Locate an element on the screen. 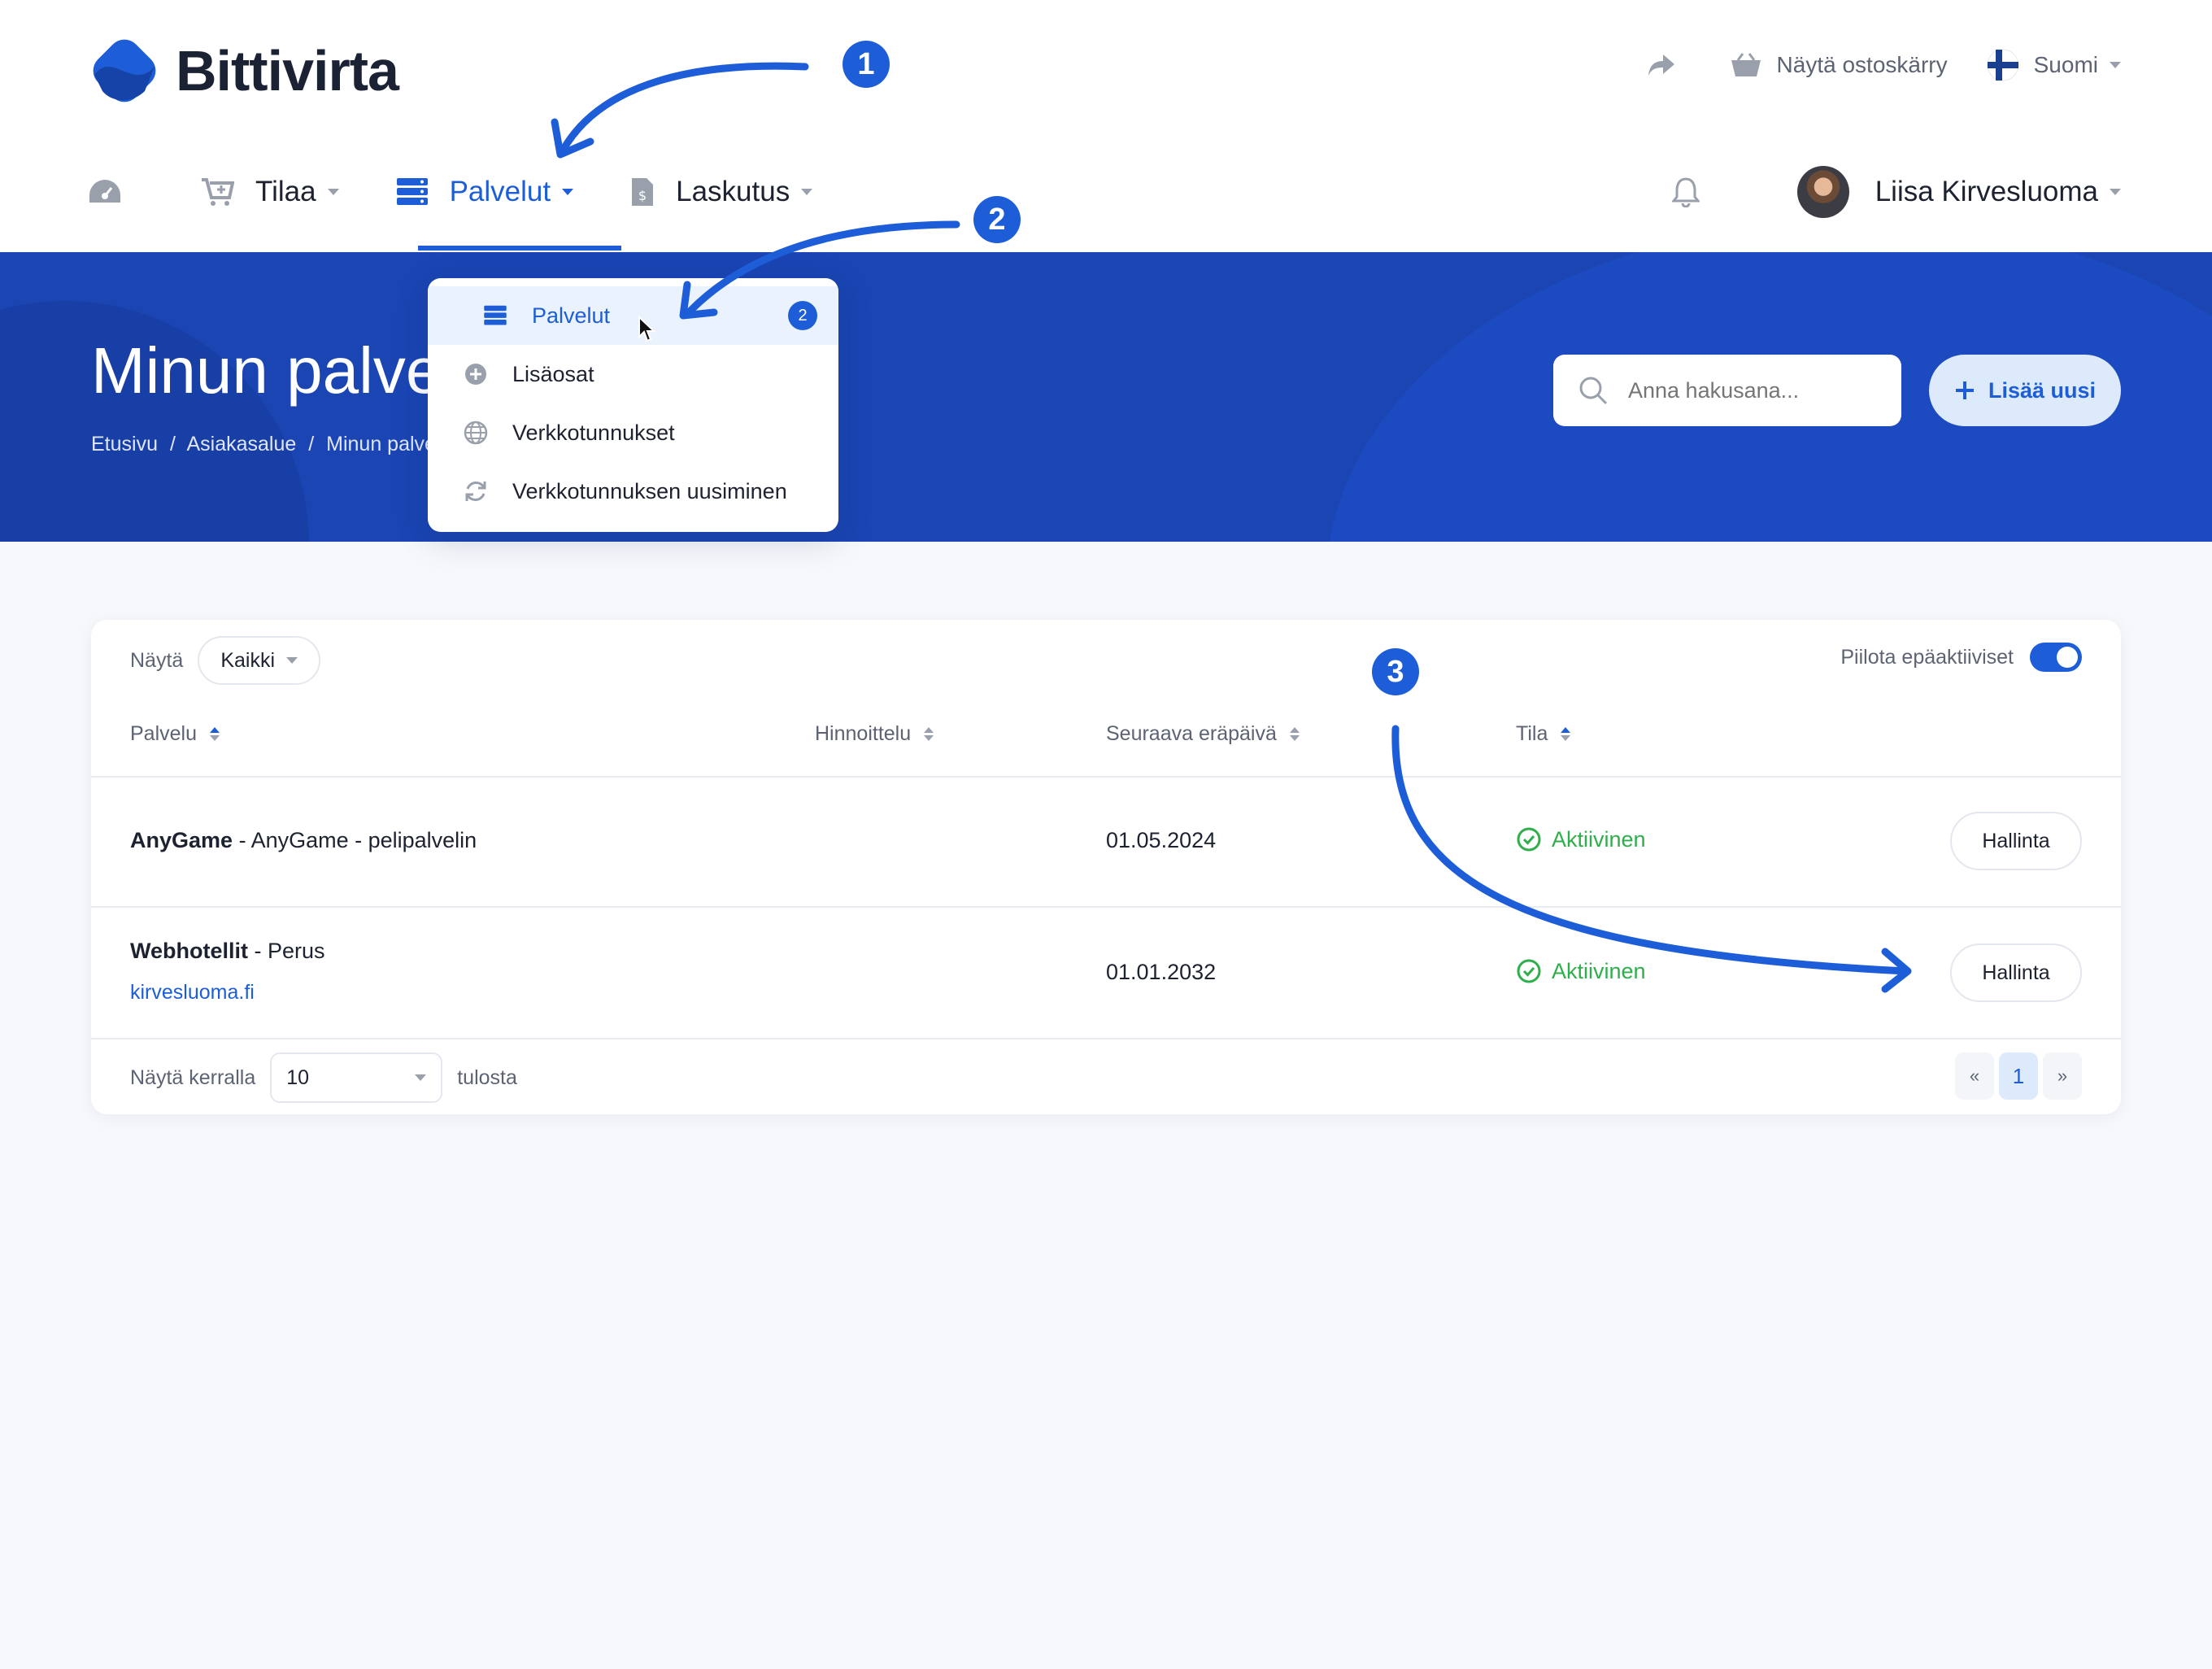 The height and width of the screenshot is (1669, 2212). language-selector: Suomi is located at coordinates (2054, 65).